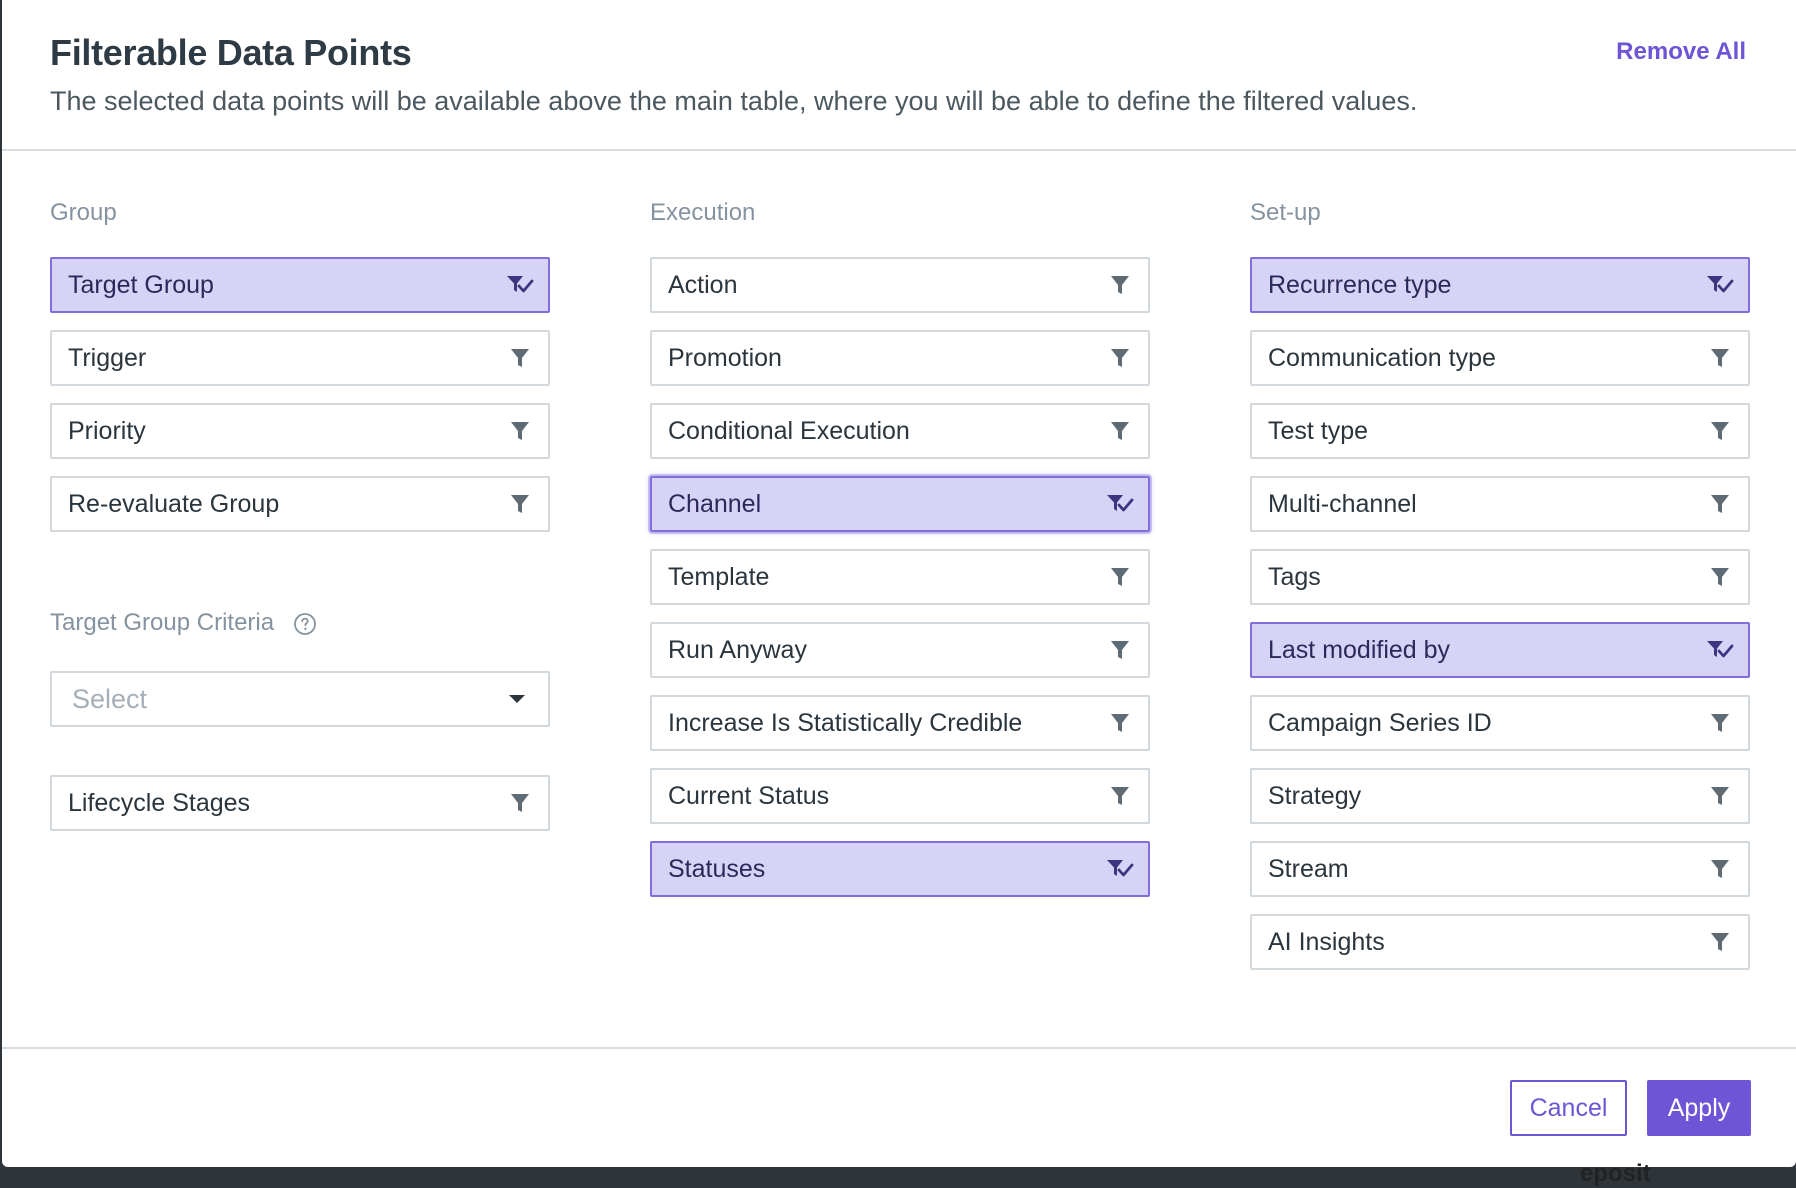 This screenshot has width=1796, height=1188. I want to click on filter-item-ai-insights: AI Insights, so click(1500, 942).